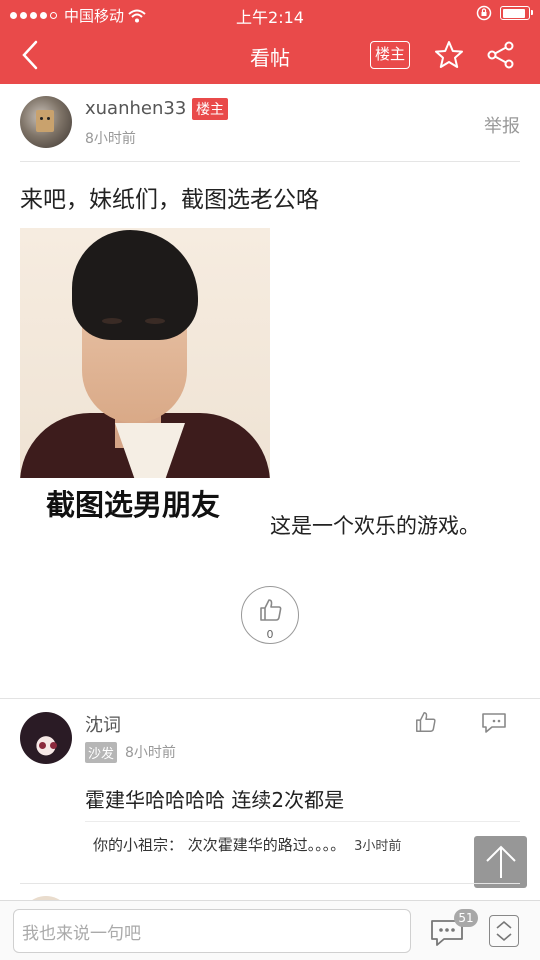 Image resolution: width=540 pixels, height=960 pixels. Describe the element at coordinates (466, 918) in the screenshot. I see `comment-count-badge: 51` at that location.